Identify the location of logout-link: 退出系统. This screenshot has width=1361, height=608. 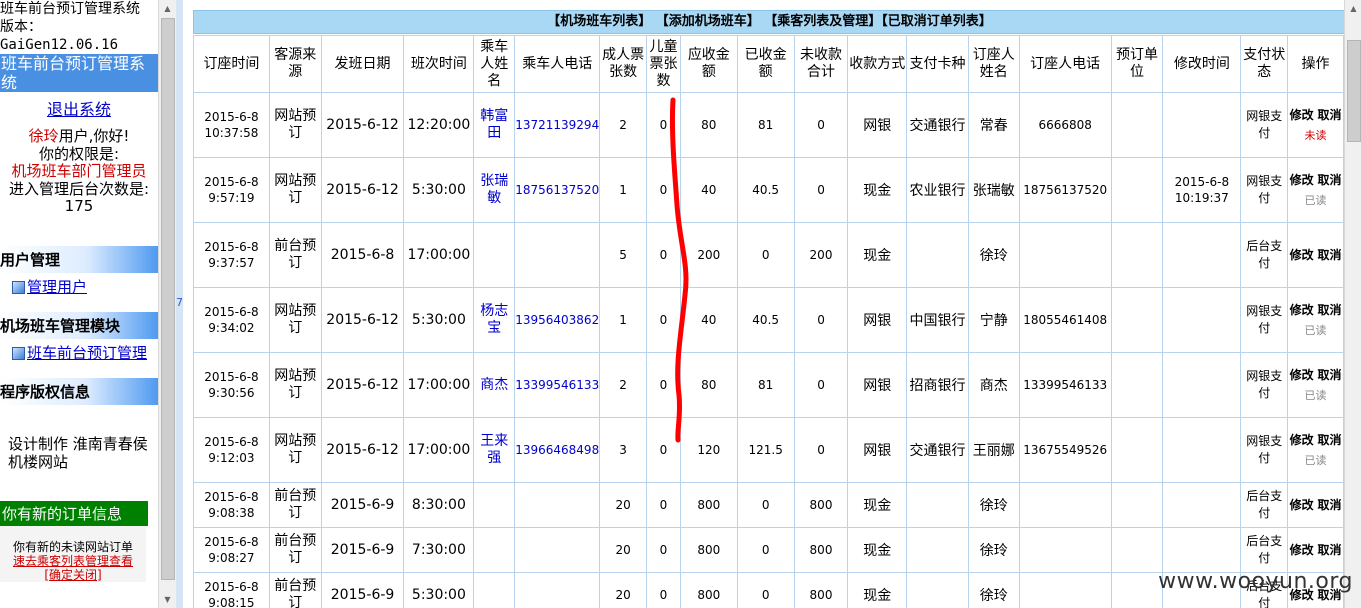
(79, 109).